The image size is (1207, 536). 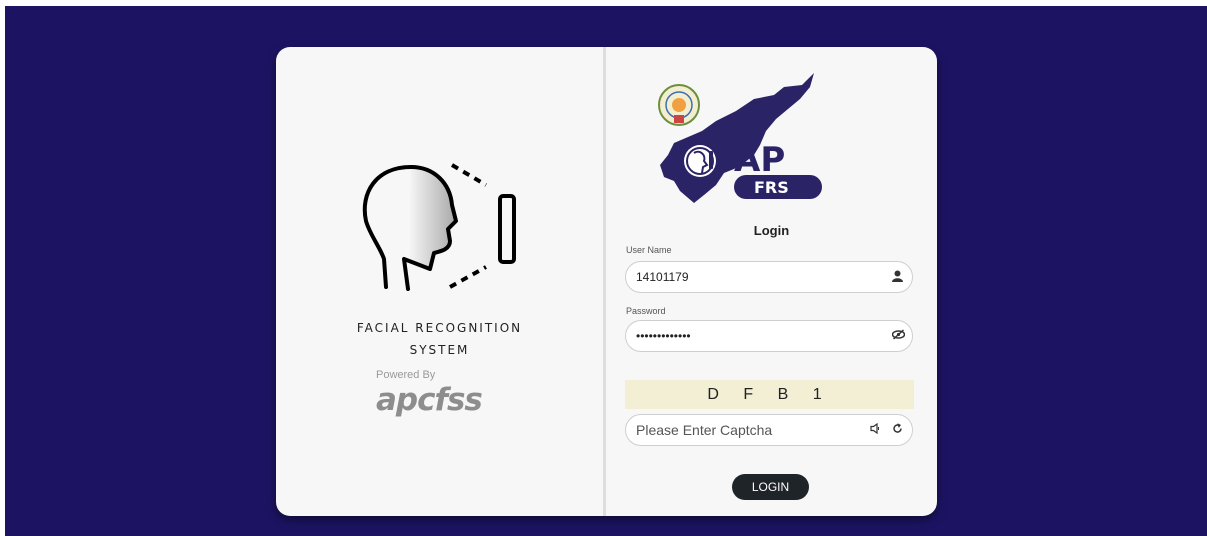 I want to click on face-scan-illustration, so click(x=439, y=227).